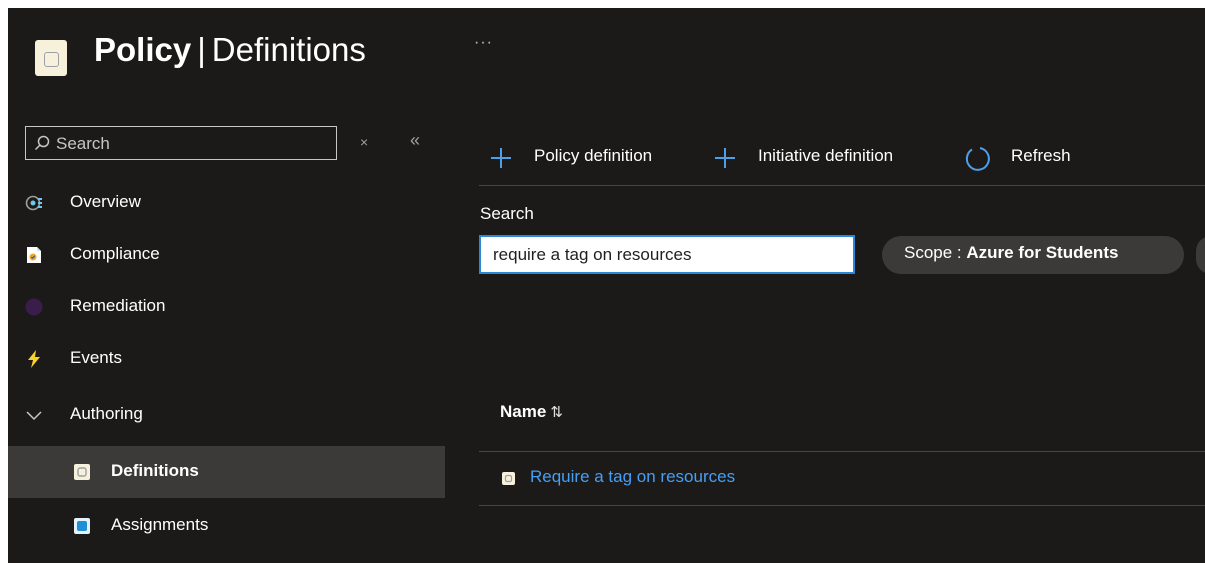 This screenshot has height=563, width=1205. I want to click on collapse-sidebar-button: «, so click(415, 140).